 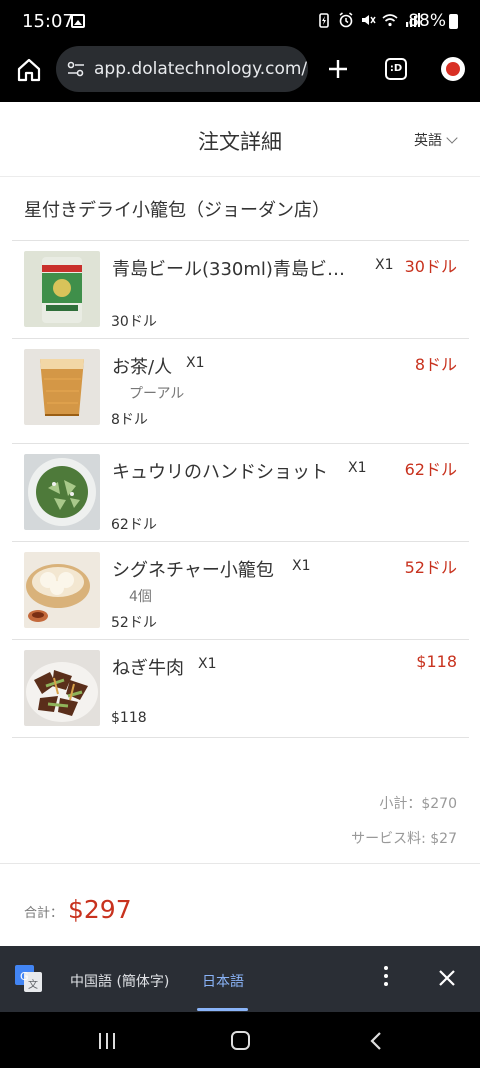 What do you see at coordinates (390, 20) in the screenshot?
I see `wifi-icon` at bounding box center [390, 20].